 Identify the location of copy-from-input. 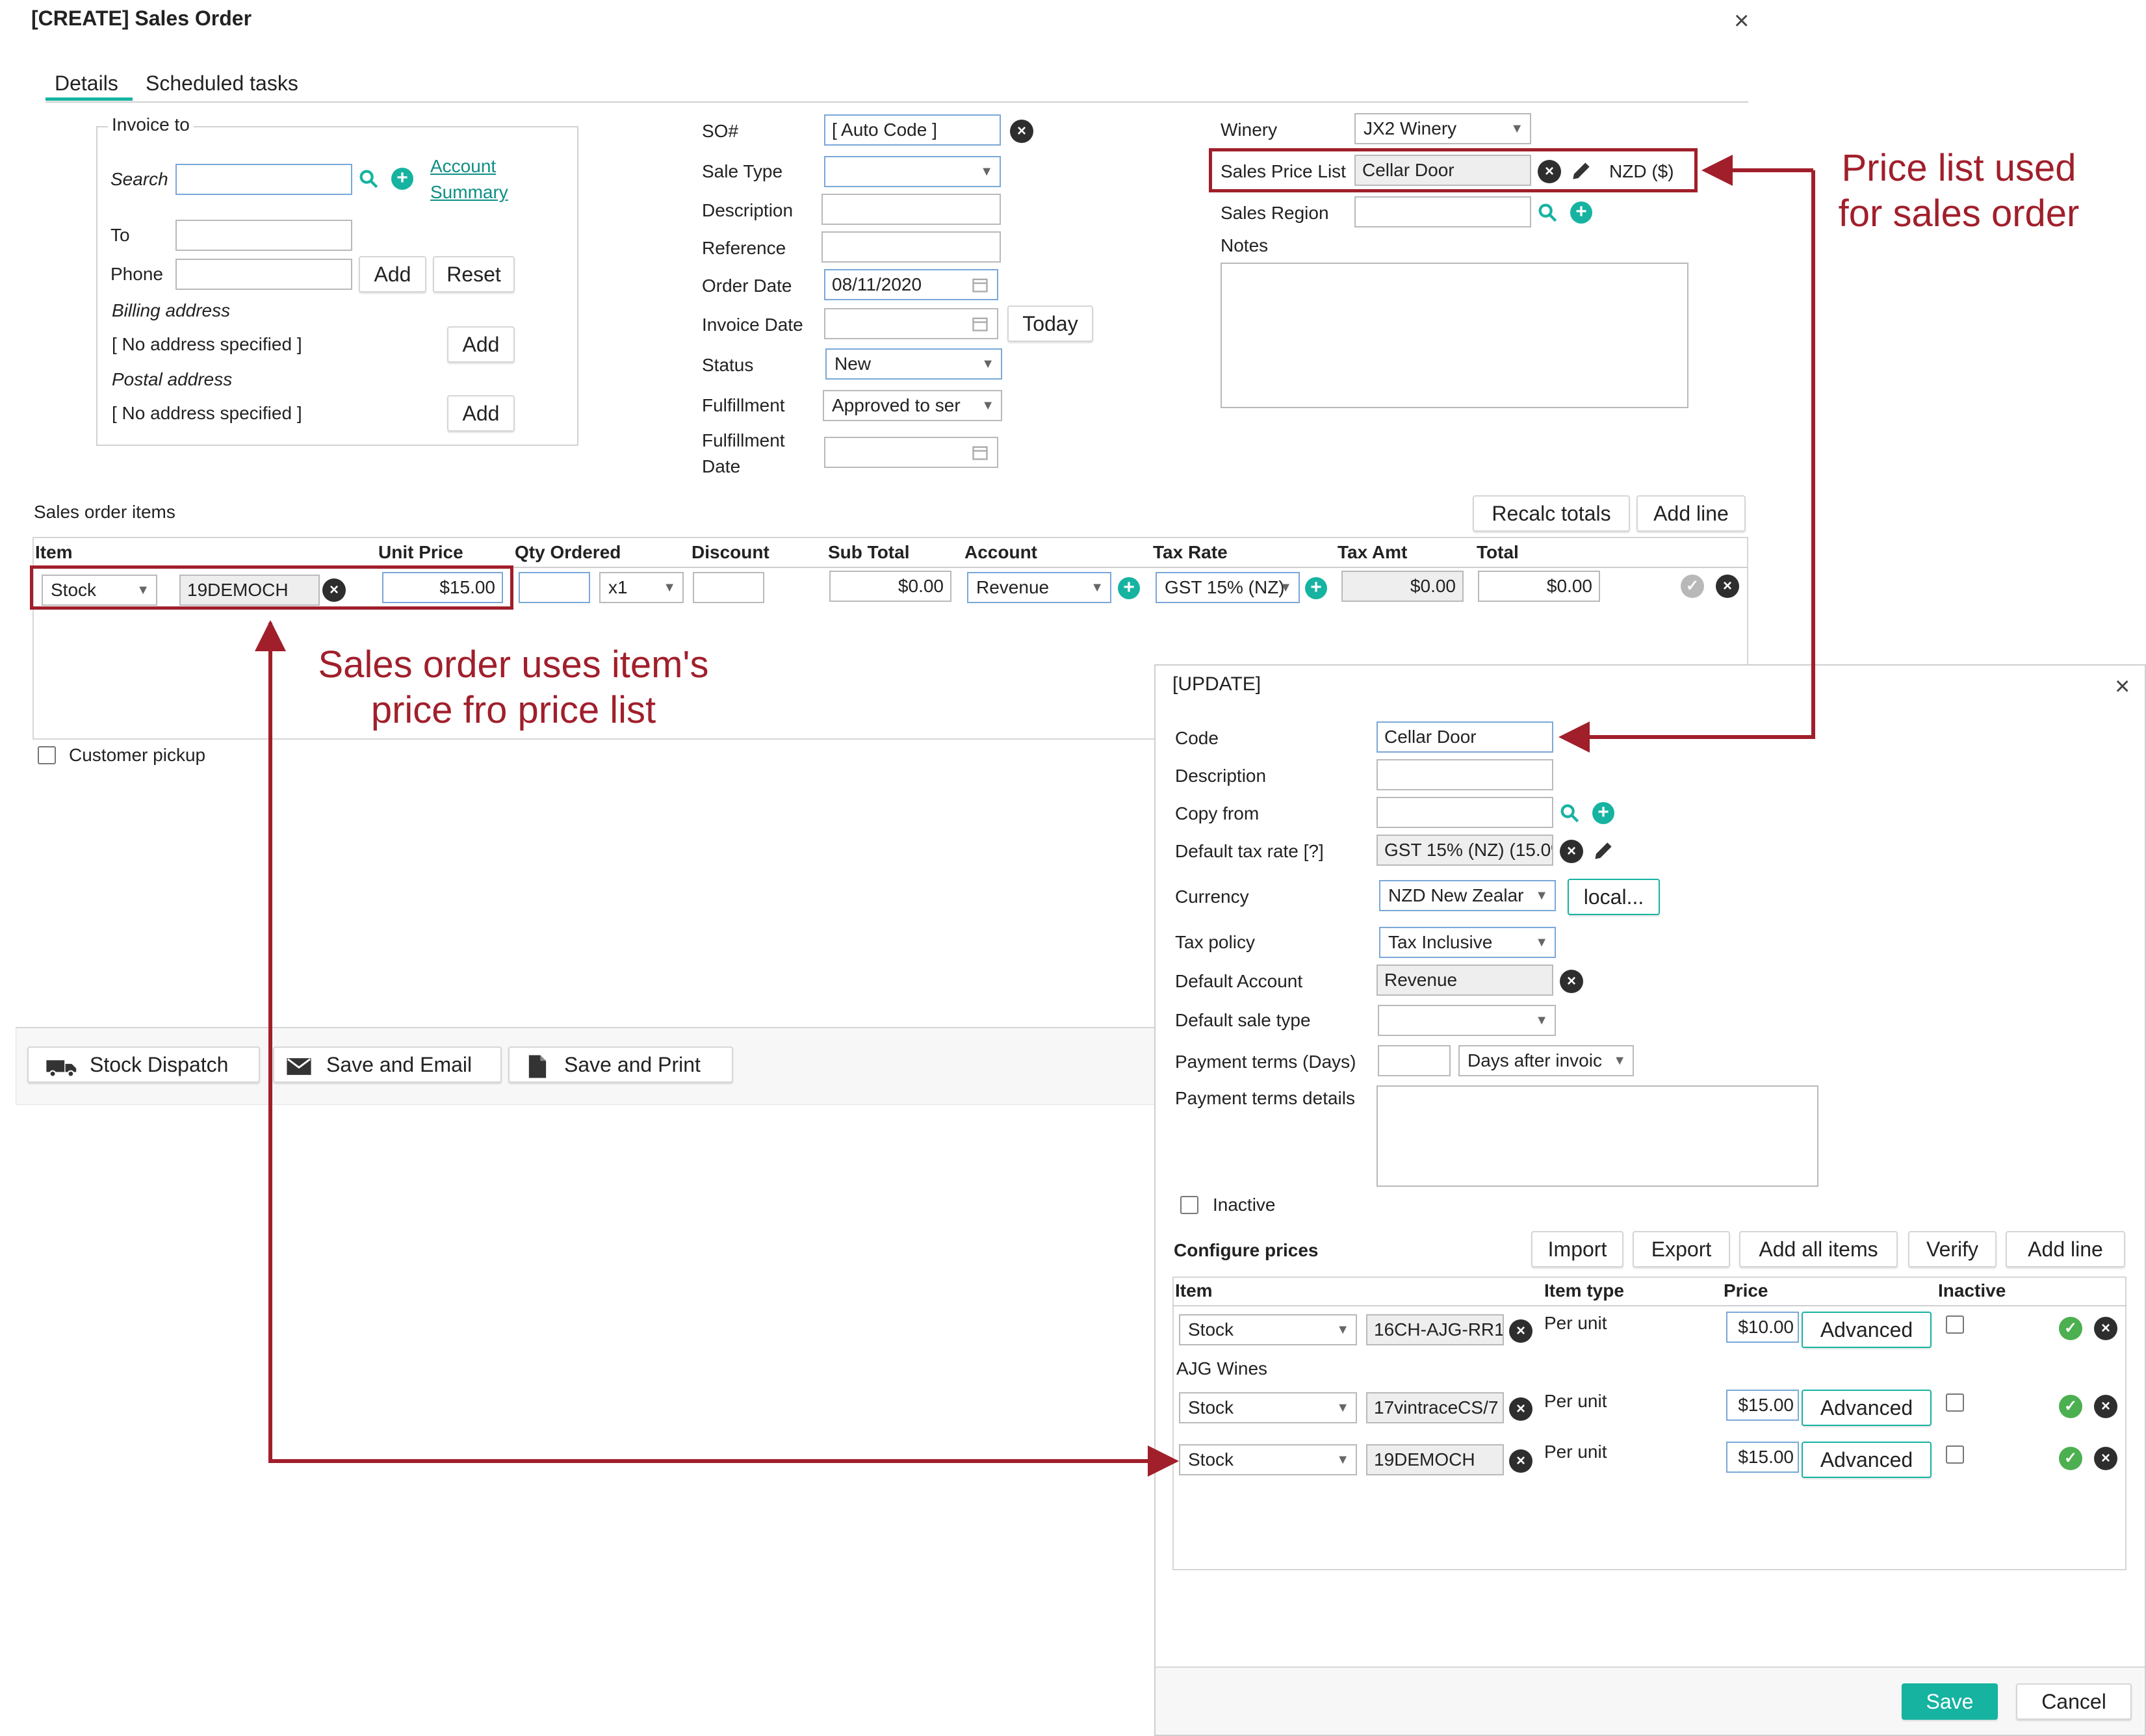
(1465, 812).